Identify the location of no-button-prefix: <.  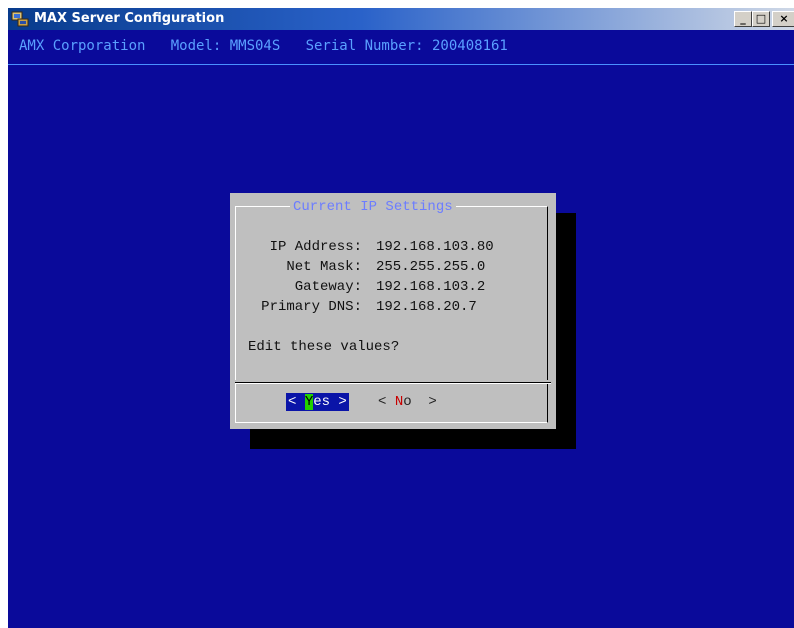
(386, 402).